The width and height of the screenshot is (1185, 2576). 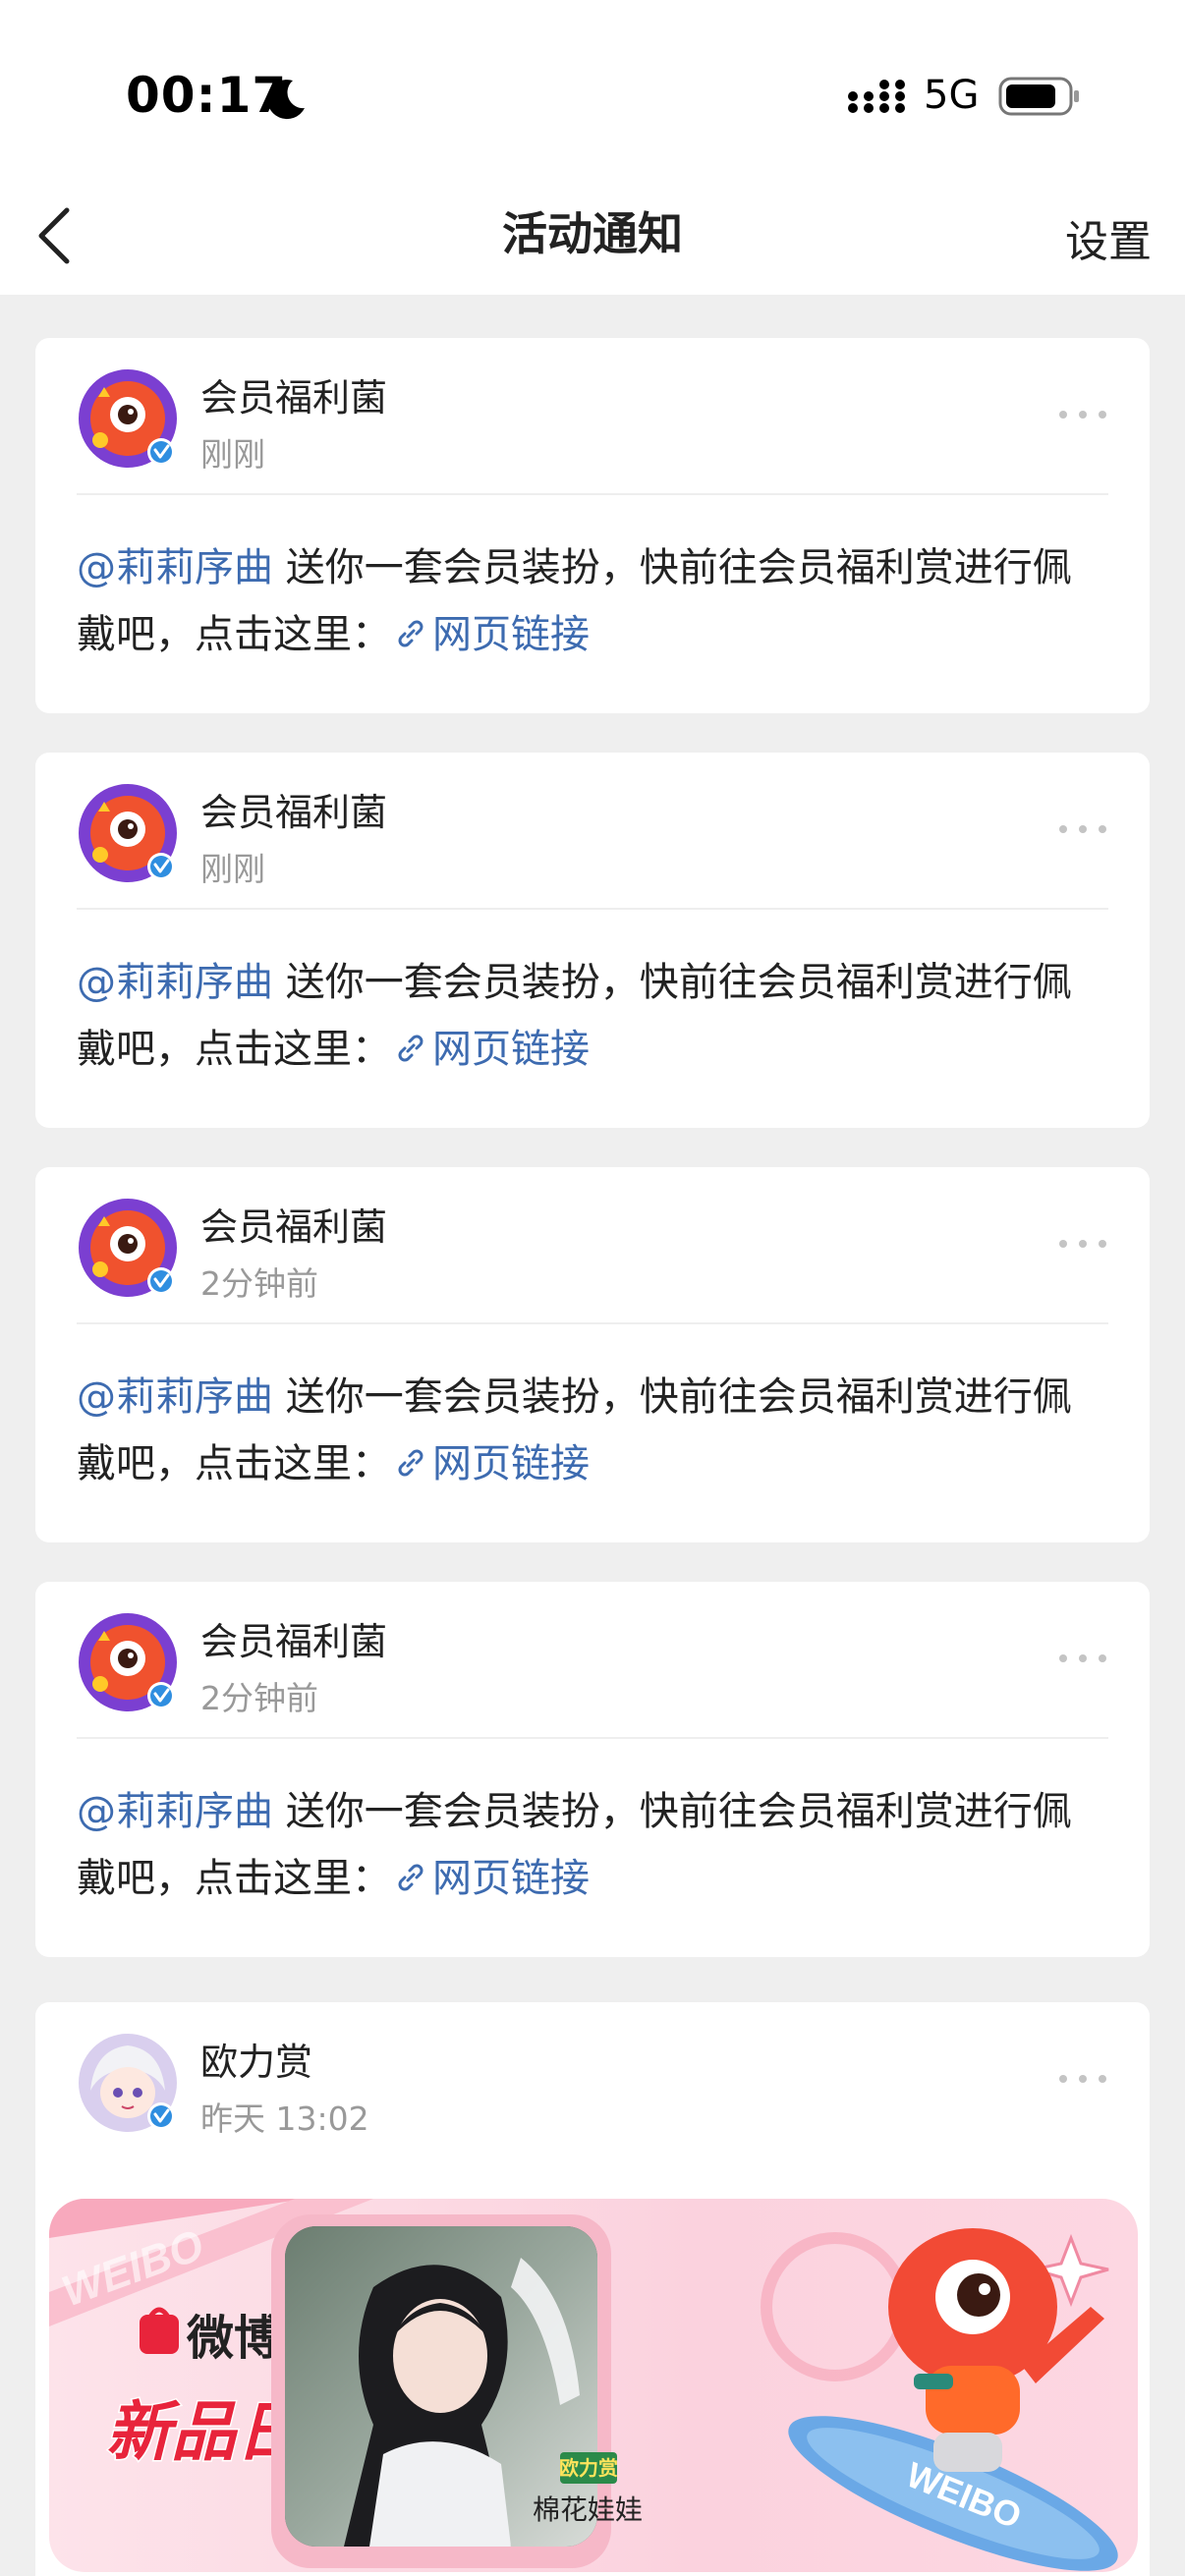 I want to click on battery-icon, so click(x=1038, y=96).